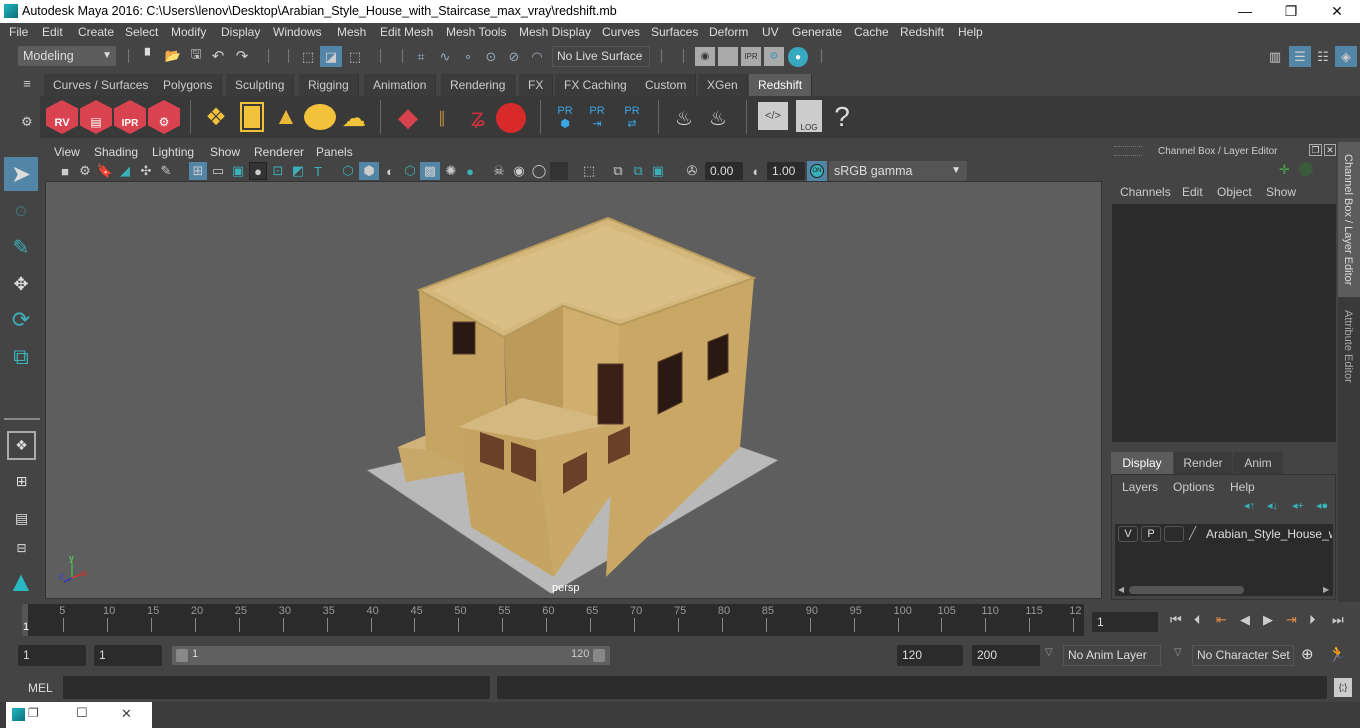 The height and width of the screenshot is (728, 1360). What do you see at coordinates (817, 32) in the screenshot?
I see `menu-generate: Generate` at bounding box center [817, 32].